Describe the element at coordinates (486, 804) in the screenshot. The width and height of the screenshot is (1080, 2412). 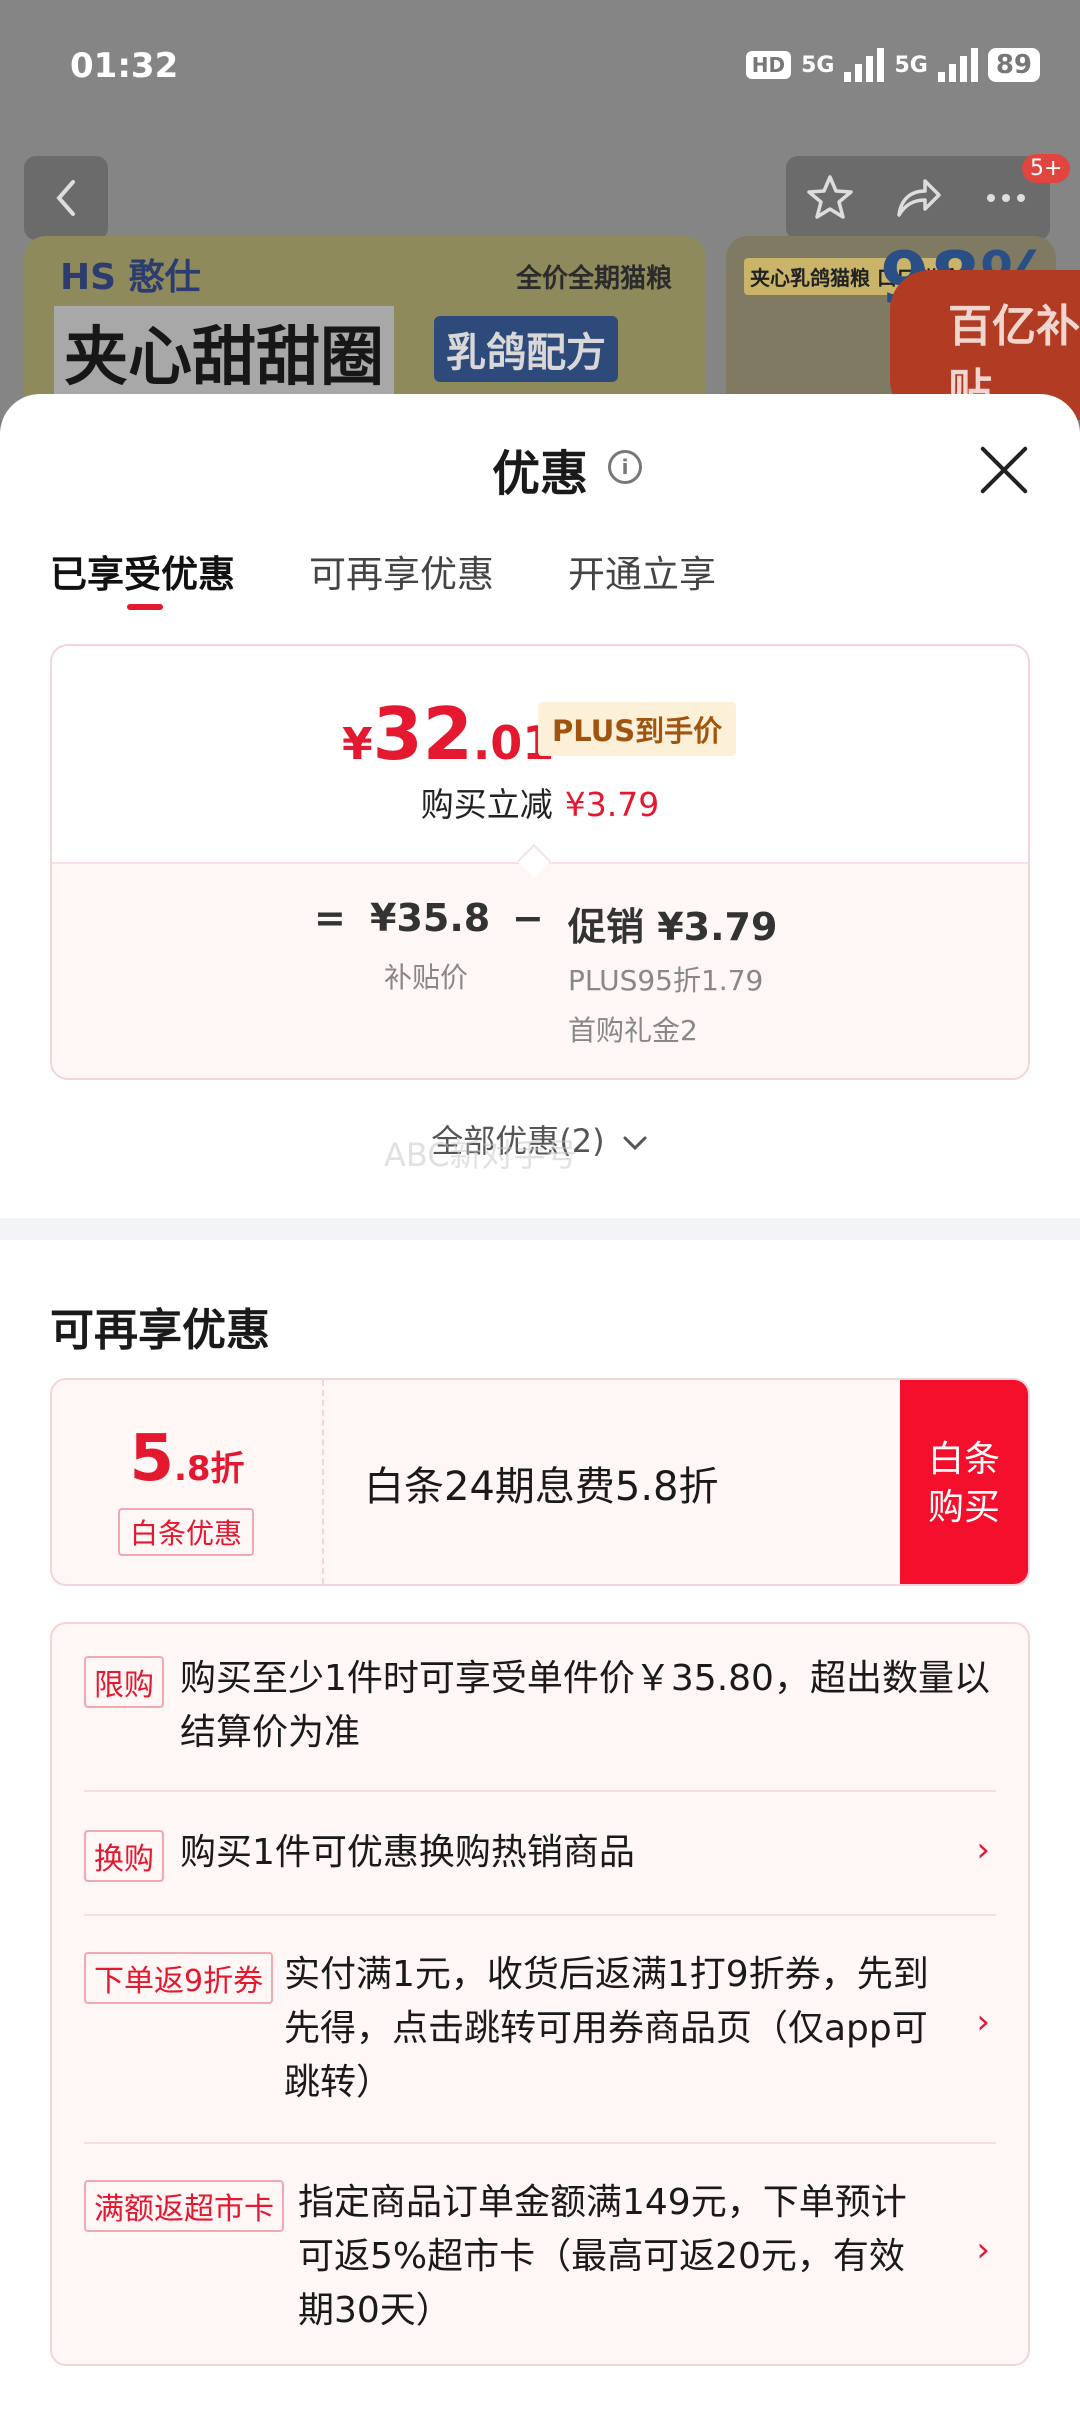
I see `direct-discount-label: 购买立减` at that location.